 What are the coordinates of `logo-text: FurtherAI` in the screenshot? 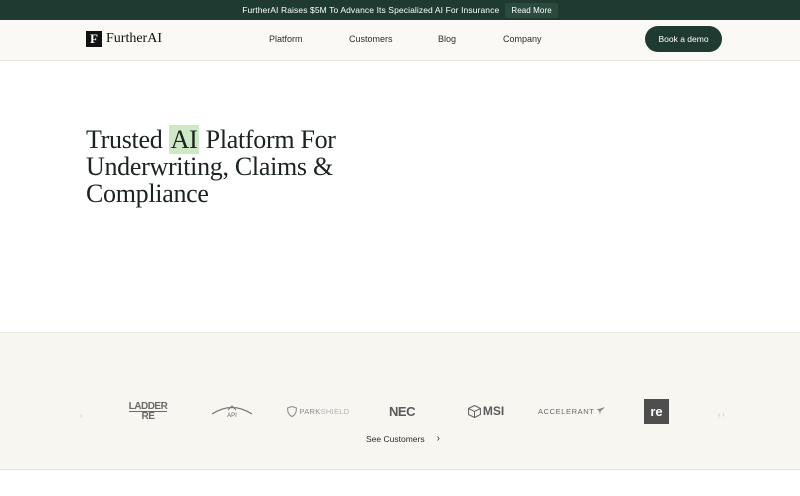 It's located at (134, 38).